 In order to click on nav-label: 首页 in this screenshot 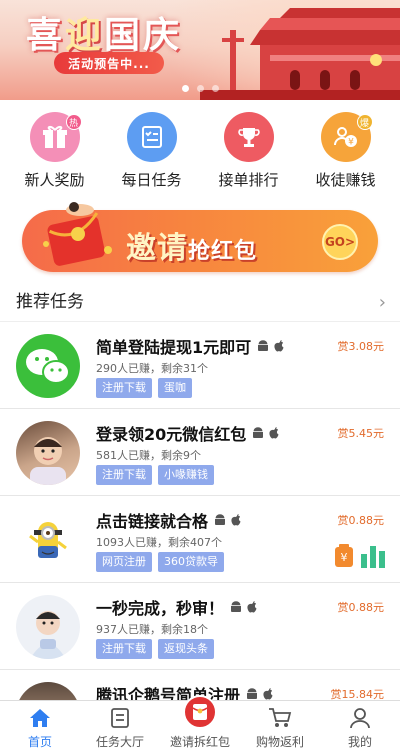, I will do `click(39, 742)`.